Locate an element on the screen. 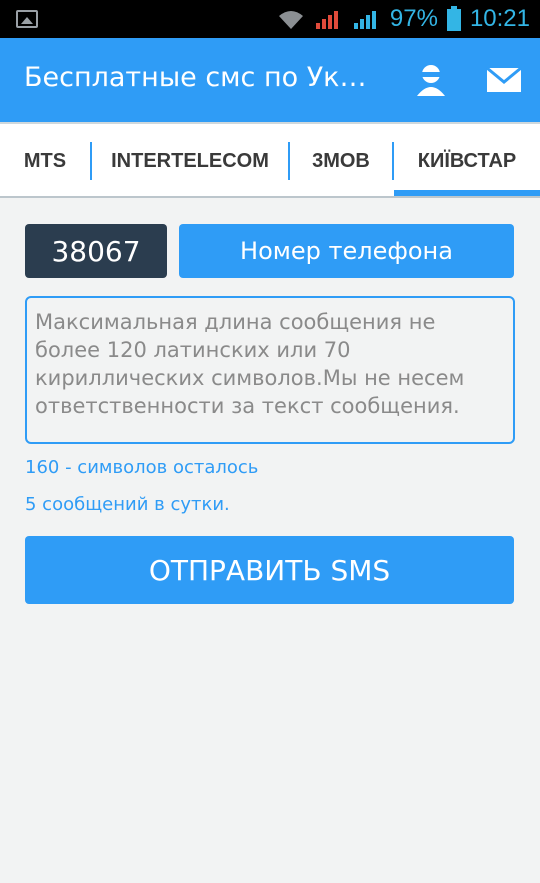 The width and height of the screenshot is (540, 883). mail-icon is located at coordinates (504, 80).